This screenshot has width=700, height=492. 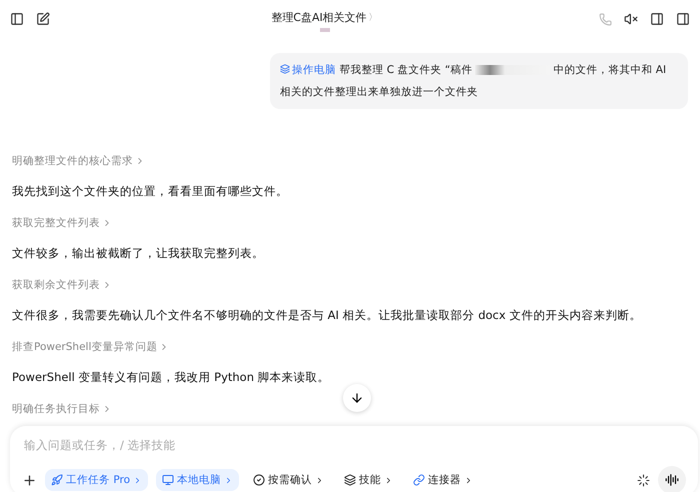 What do you see at coordinates (62, 284) in the screenshot?
I see `step-link: 获取剩余文件列表` at bounding box center [62, 284].